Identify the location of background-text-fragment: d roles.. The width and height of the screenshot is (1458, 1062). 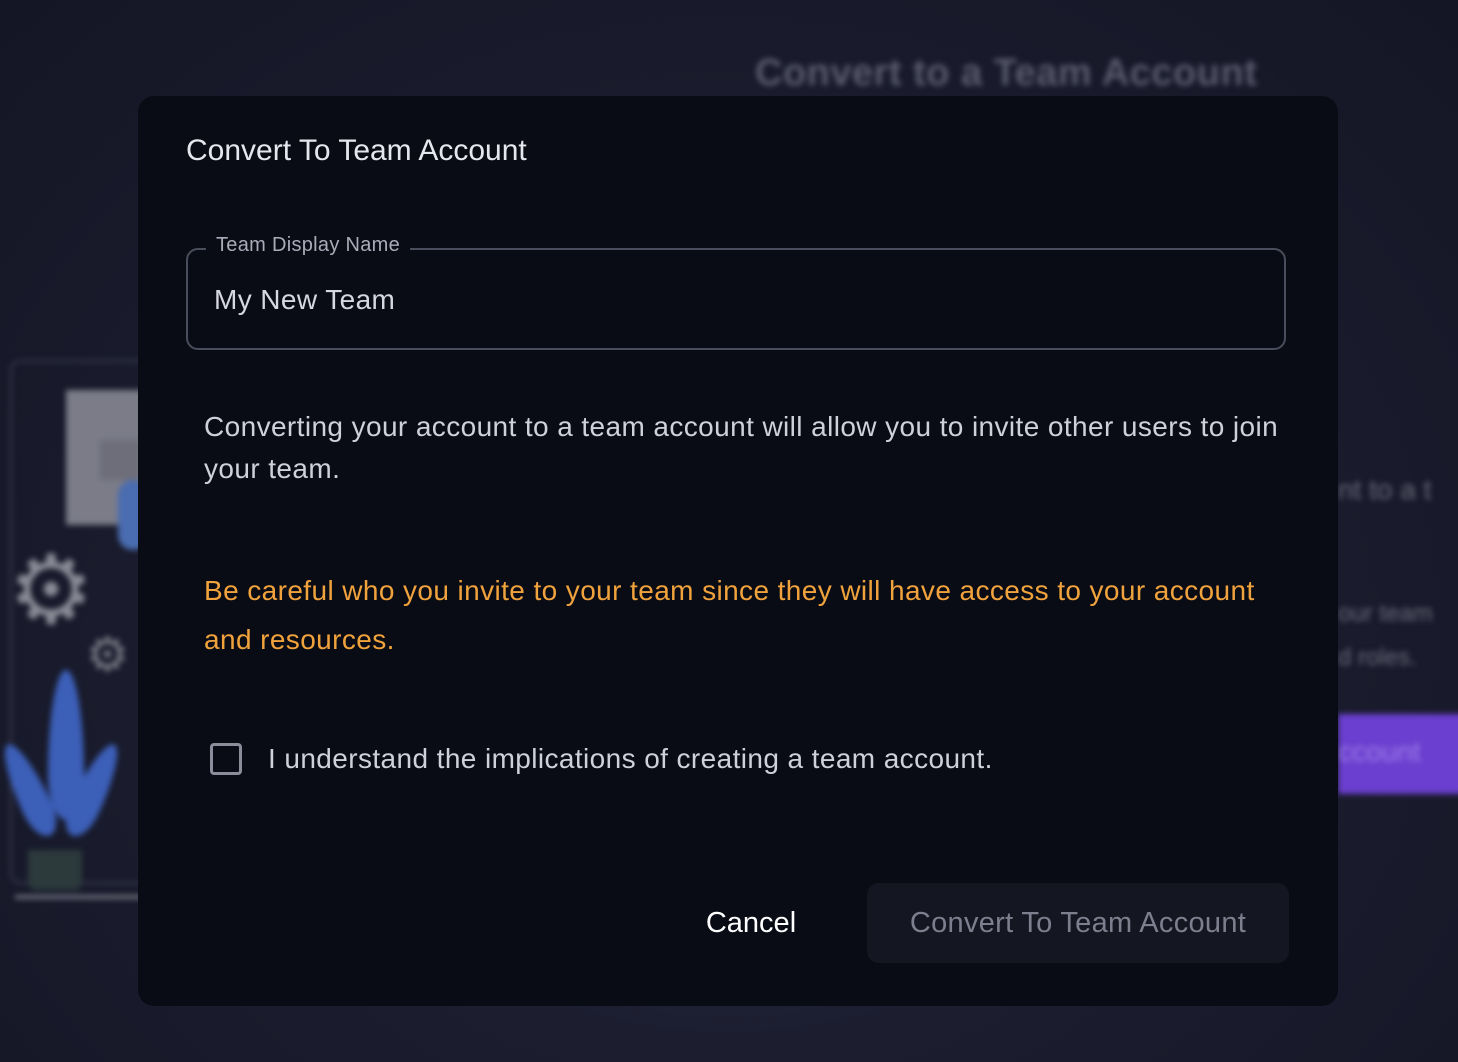
(1377, 657).